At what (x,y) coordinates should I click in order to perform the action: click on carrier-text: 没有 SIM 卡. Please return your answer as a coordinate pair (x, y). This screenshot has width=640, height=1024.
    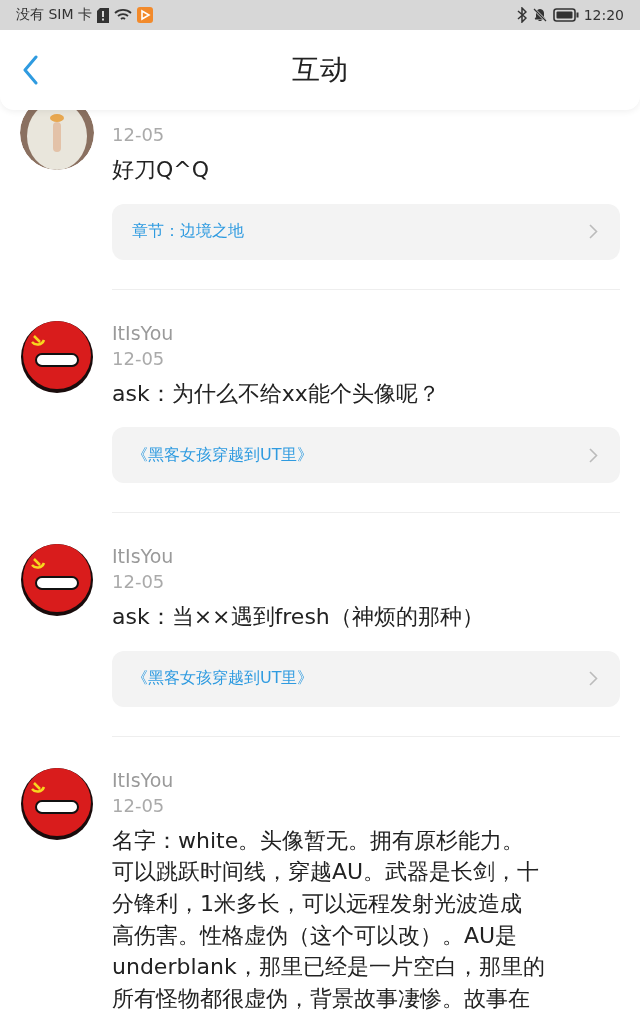
    Looking at the image, I should click on (54, 15).